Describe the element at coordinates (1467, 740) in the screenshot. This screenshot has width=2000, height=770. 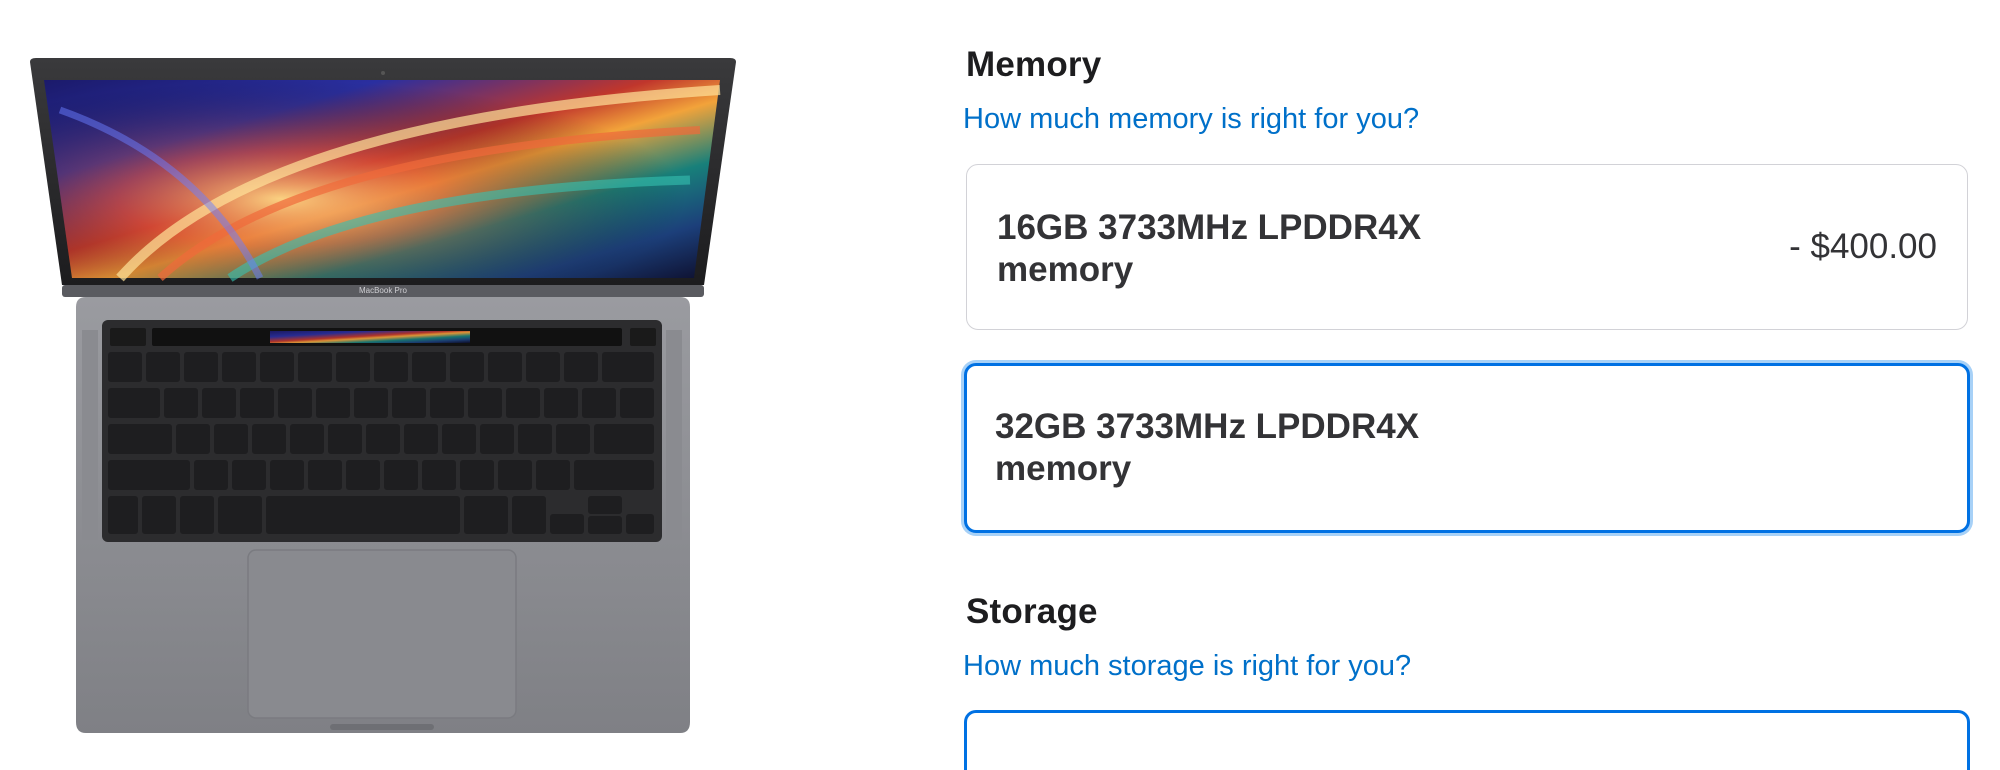
I see `storage-option-selected` at that location.